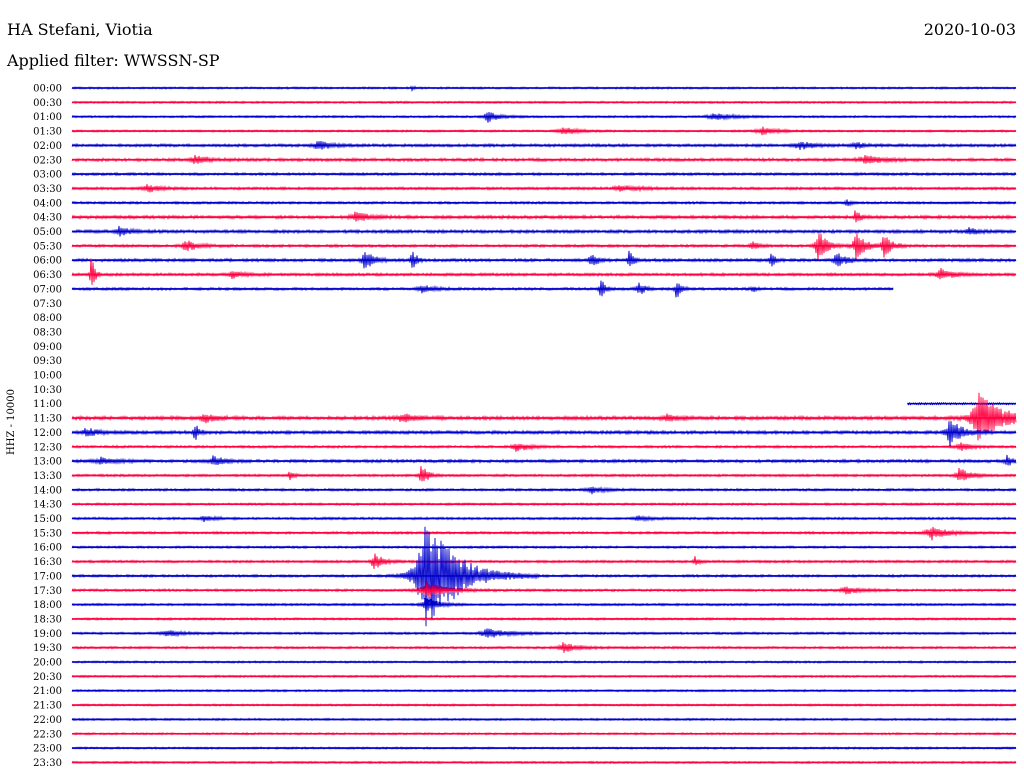 The image size is (1024, 780). I want to click on time-label-0730: 07:30, so click(47, 304).